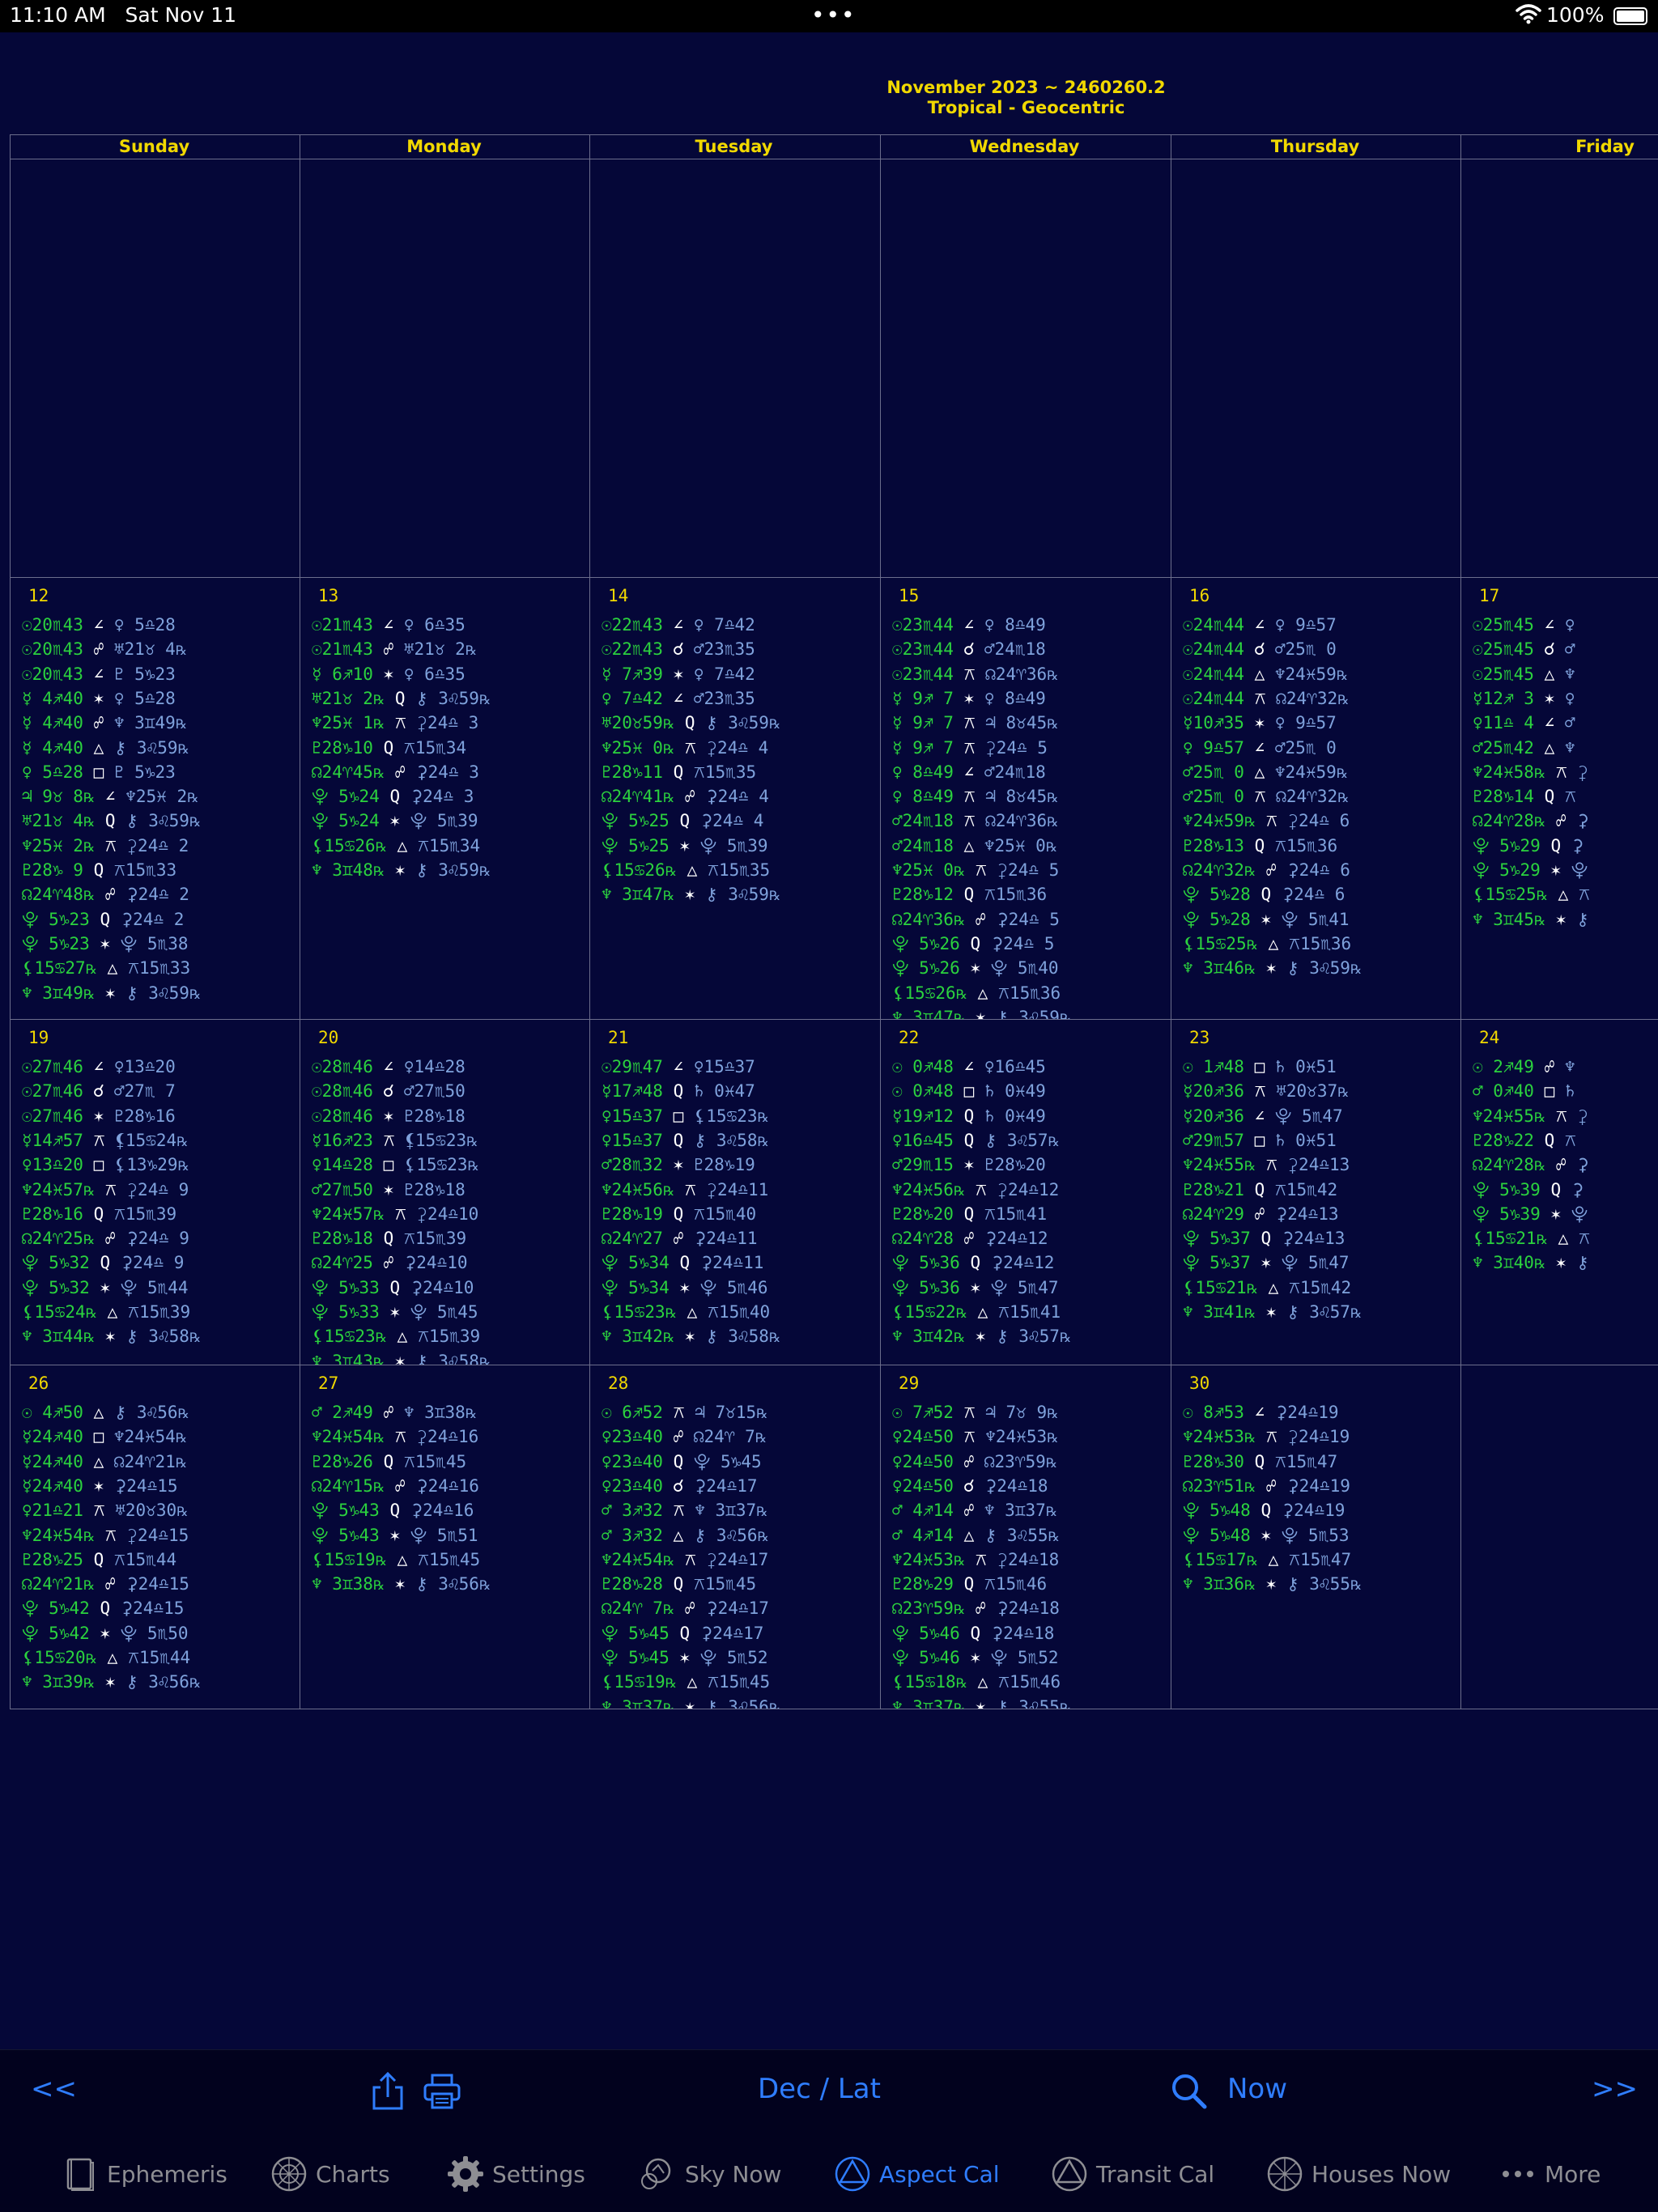  What do you see at coordinates (1499, 870) in the screenshot?
I see `degree: 5` at bounding box center [1499, 870].